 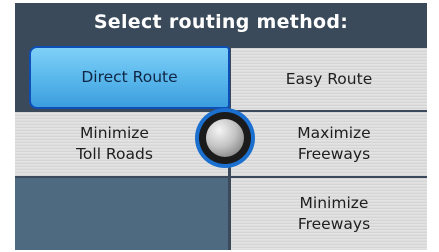 I want to click on knob-inner-ring, so click(x=225, y=138).